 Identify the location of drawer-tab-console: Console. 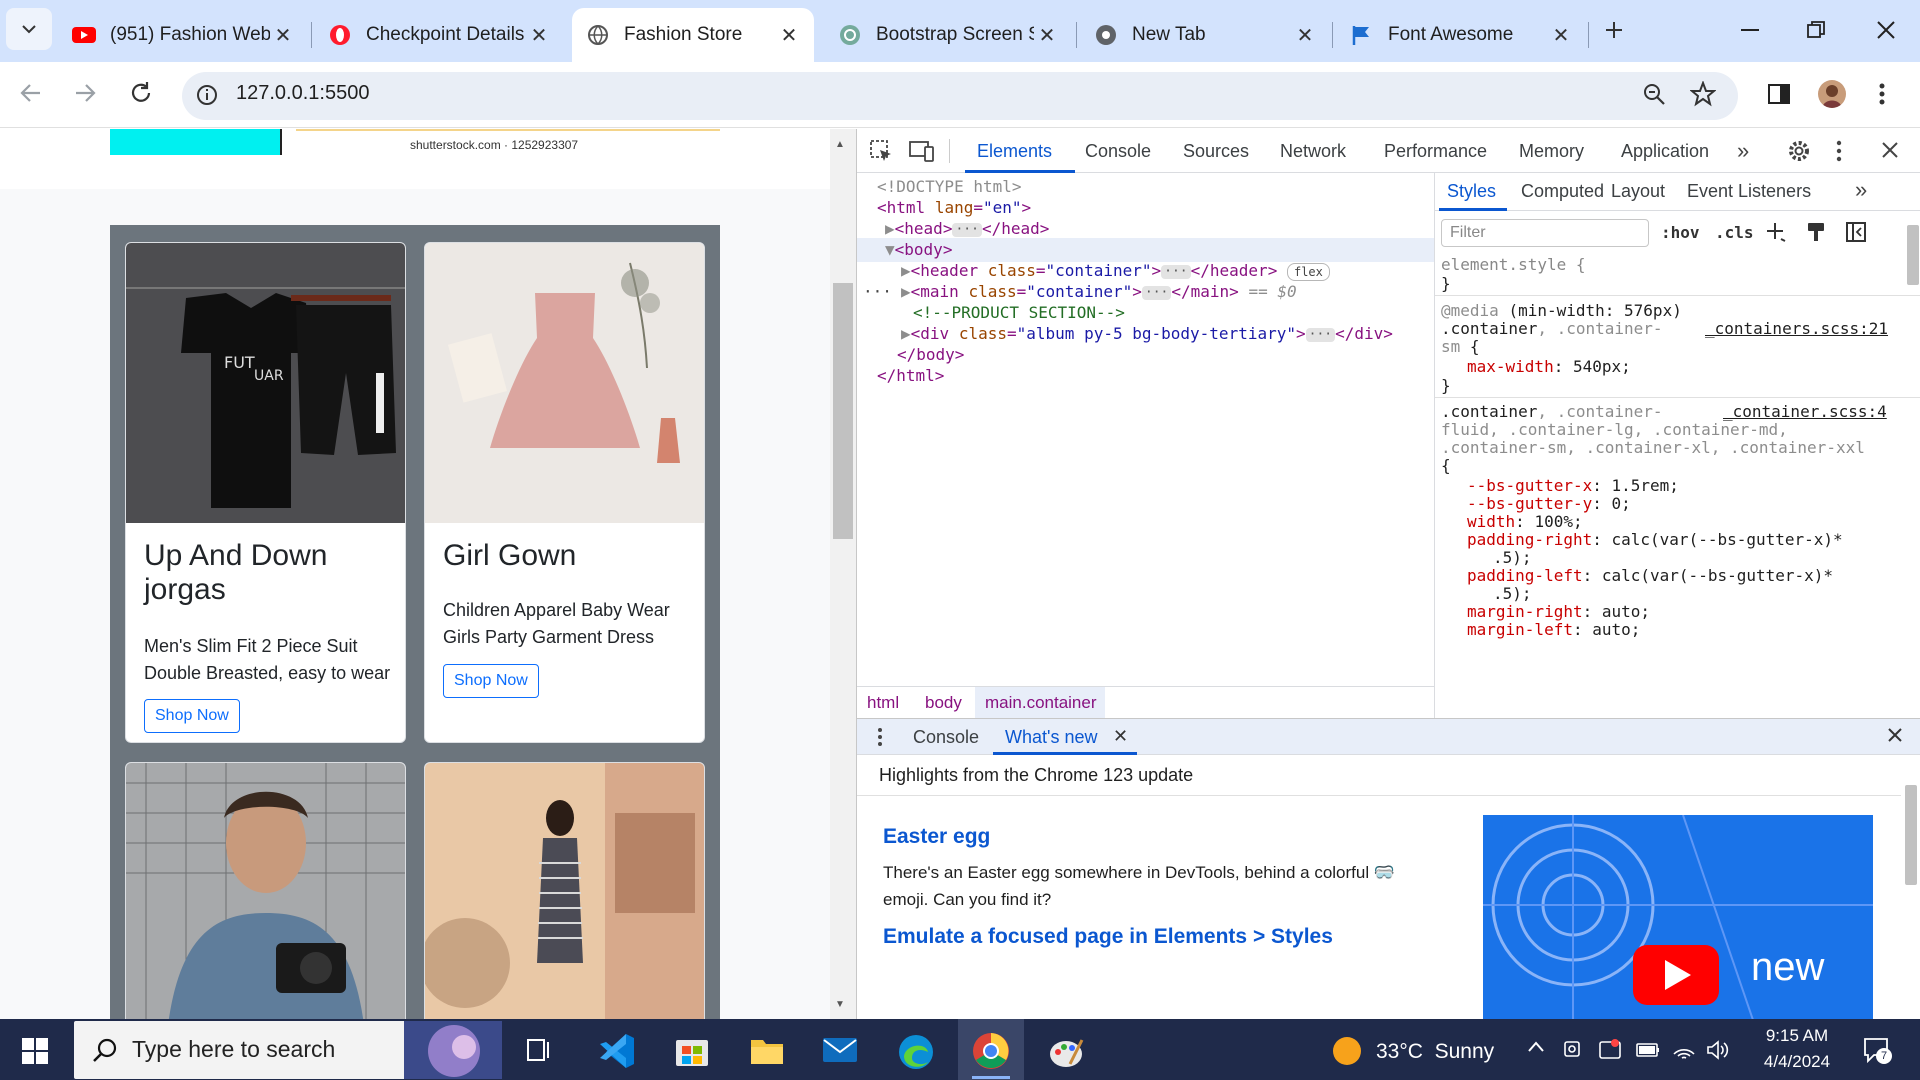
(946, 737).